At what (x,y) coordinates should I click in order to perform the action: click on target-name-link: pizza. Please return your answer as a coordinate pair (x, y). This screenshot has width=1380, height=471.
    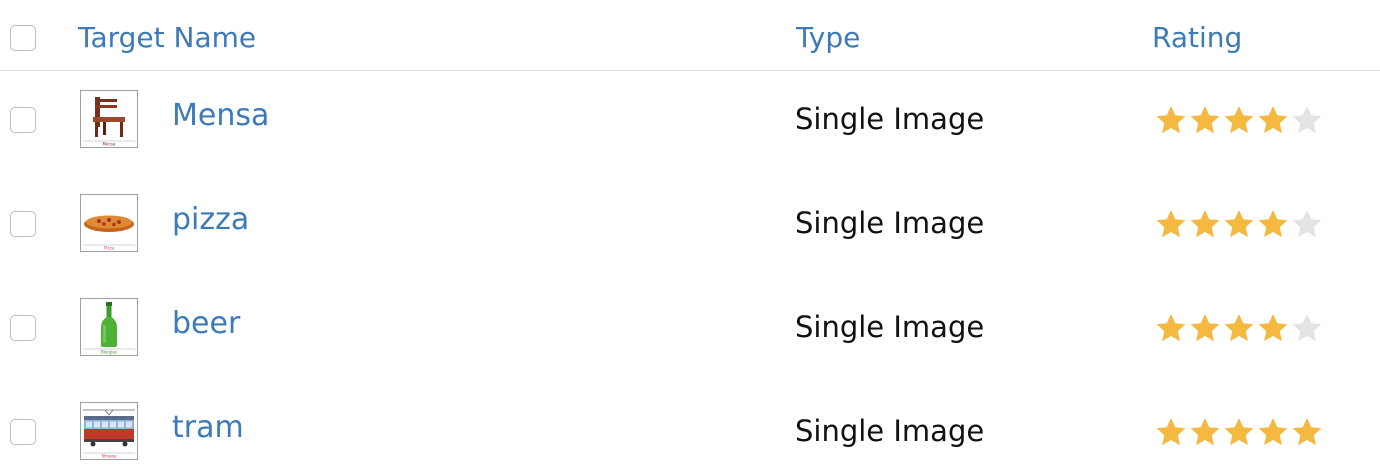
    Looking at the image, I should click on (210, 220).